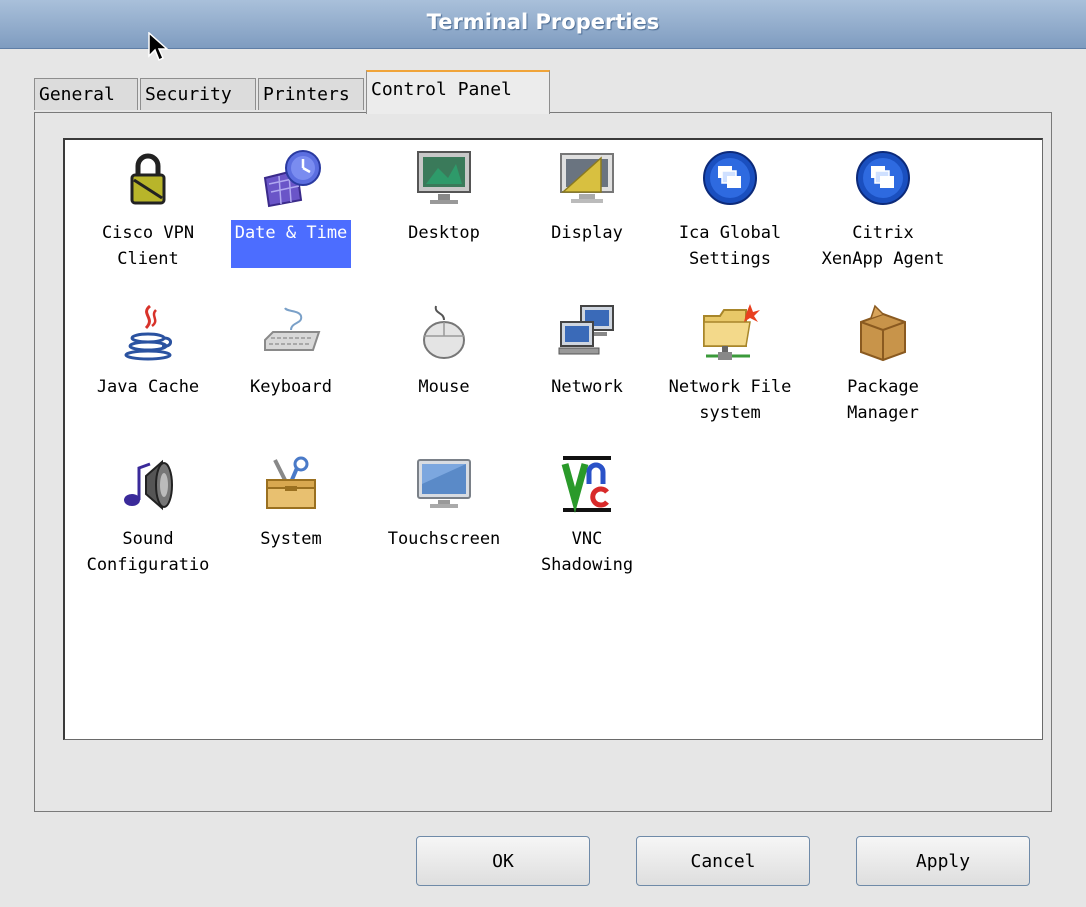 The image size is (1086, 907). What do you see at coordinates (587, 387) in the screenshot?
I see `item-label: Network` at bounding box center [587, 387].